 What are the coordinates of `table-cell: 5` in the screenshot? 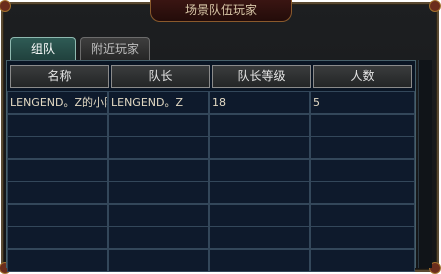 It's located at (362, 102).